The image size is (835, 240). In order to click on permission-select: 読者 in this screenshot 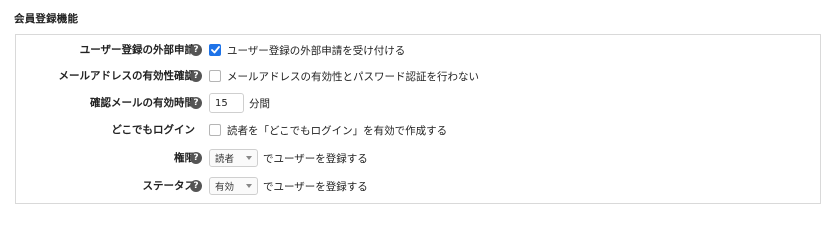, I will do `click(234, 158)`.